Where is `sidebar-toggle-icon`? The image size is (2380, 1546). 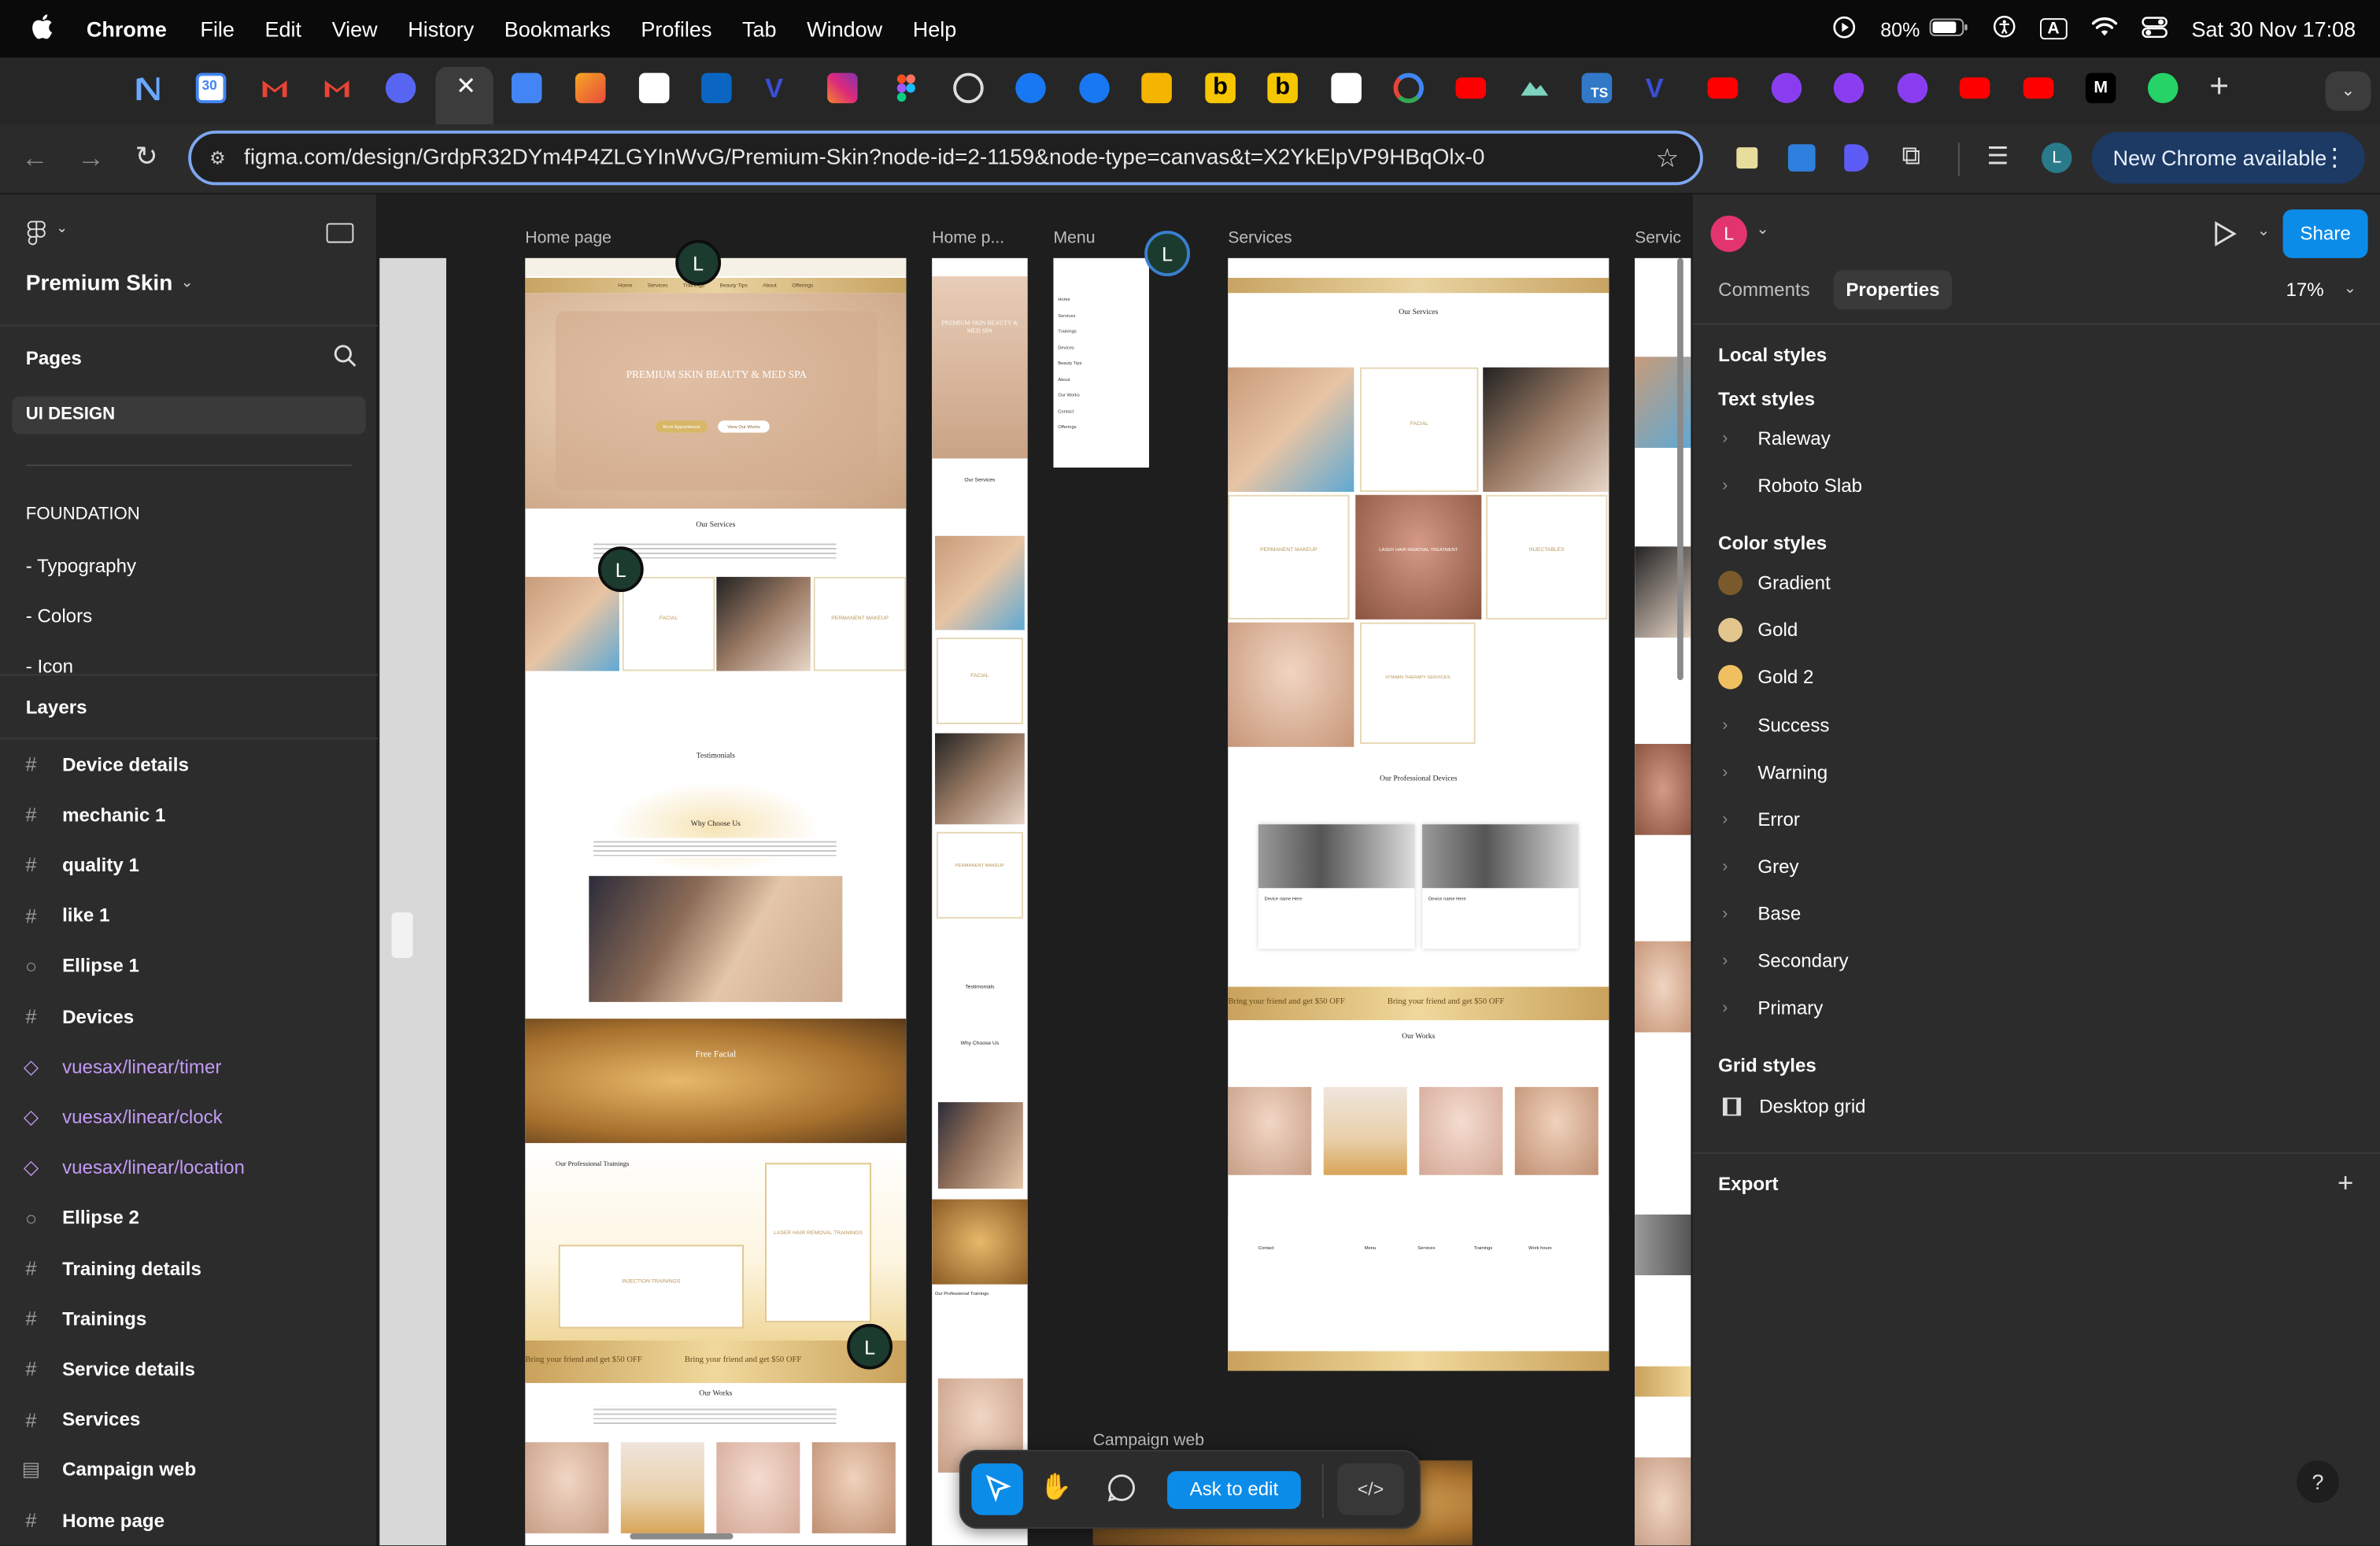
sidebar-toggle-icon is located at coordinates (340, 233).